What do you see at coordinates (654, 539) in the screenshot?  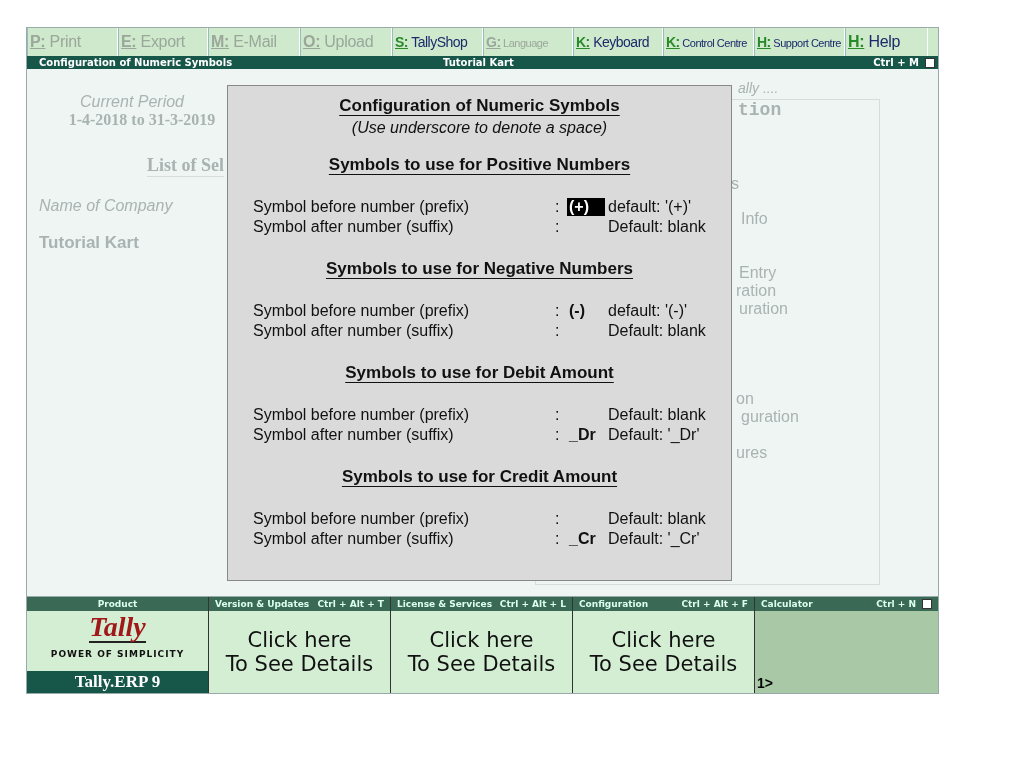 I see `default-text: Default: '_Cr'` at bounding box center [654, 539].